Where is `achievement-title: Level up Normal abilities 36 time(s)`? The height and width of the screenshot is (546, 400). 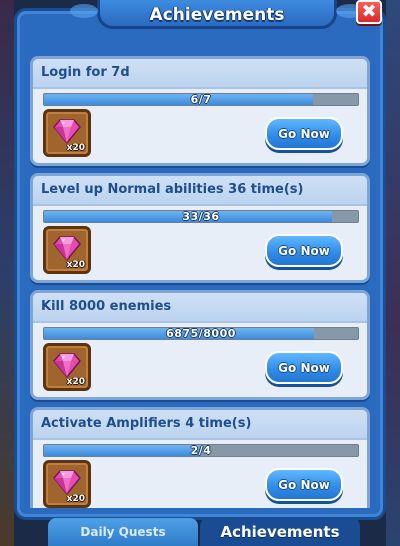
achievement-title: Level up Normal abilities 36 time(s) is located at coordinates (172, 189).